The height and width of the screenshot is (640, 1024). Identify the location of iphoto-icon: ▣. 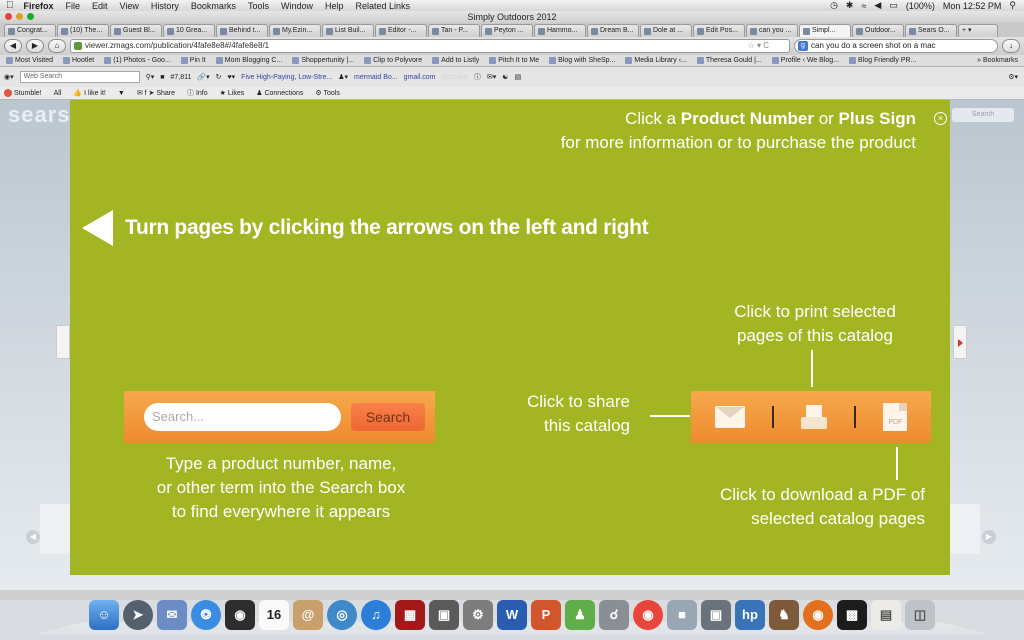
(444, 615).